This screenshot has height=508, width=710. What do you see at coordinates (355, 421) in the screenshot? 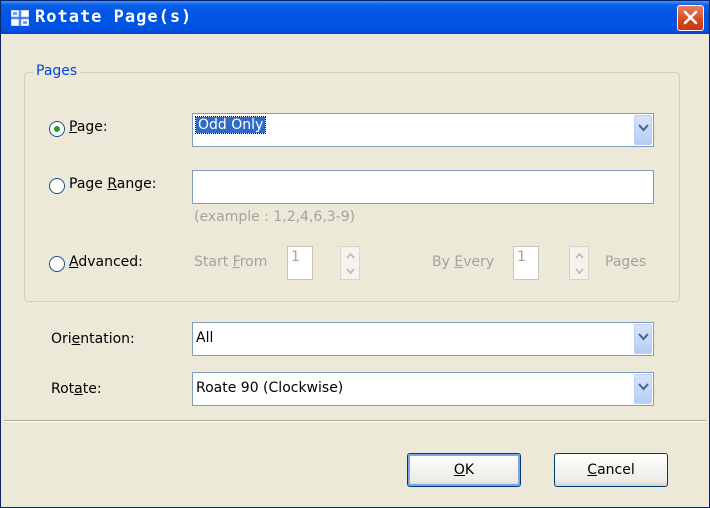
I see `footer-divider-highlight` at bounding box center [355, 421].